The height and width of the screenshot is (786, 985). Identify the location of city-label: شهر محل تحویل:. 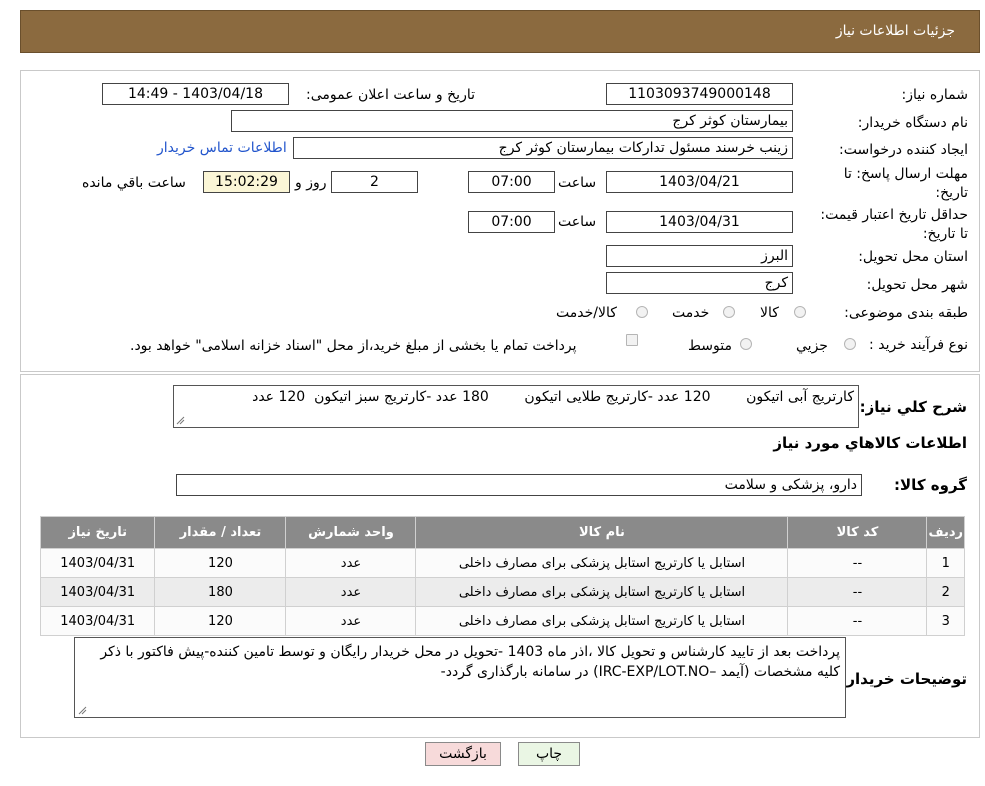
(917, 285).